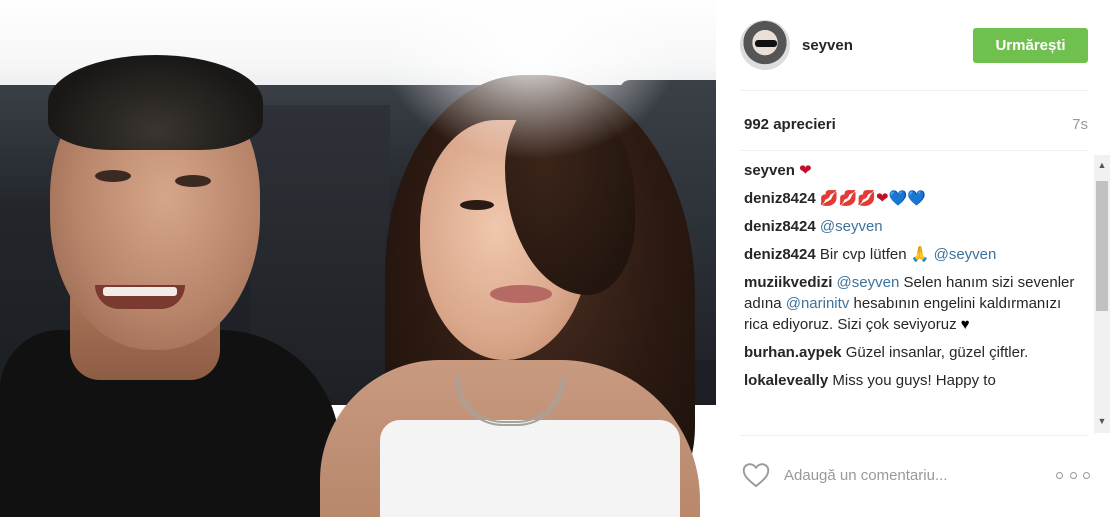 Image resolution: width=1110 pixels, height=517 pixels. Describe the element at coordinates (937, 352) in the screenshot. I see `comment-text: Güzel insanlar, güzel çiftler.` at that location.